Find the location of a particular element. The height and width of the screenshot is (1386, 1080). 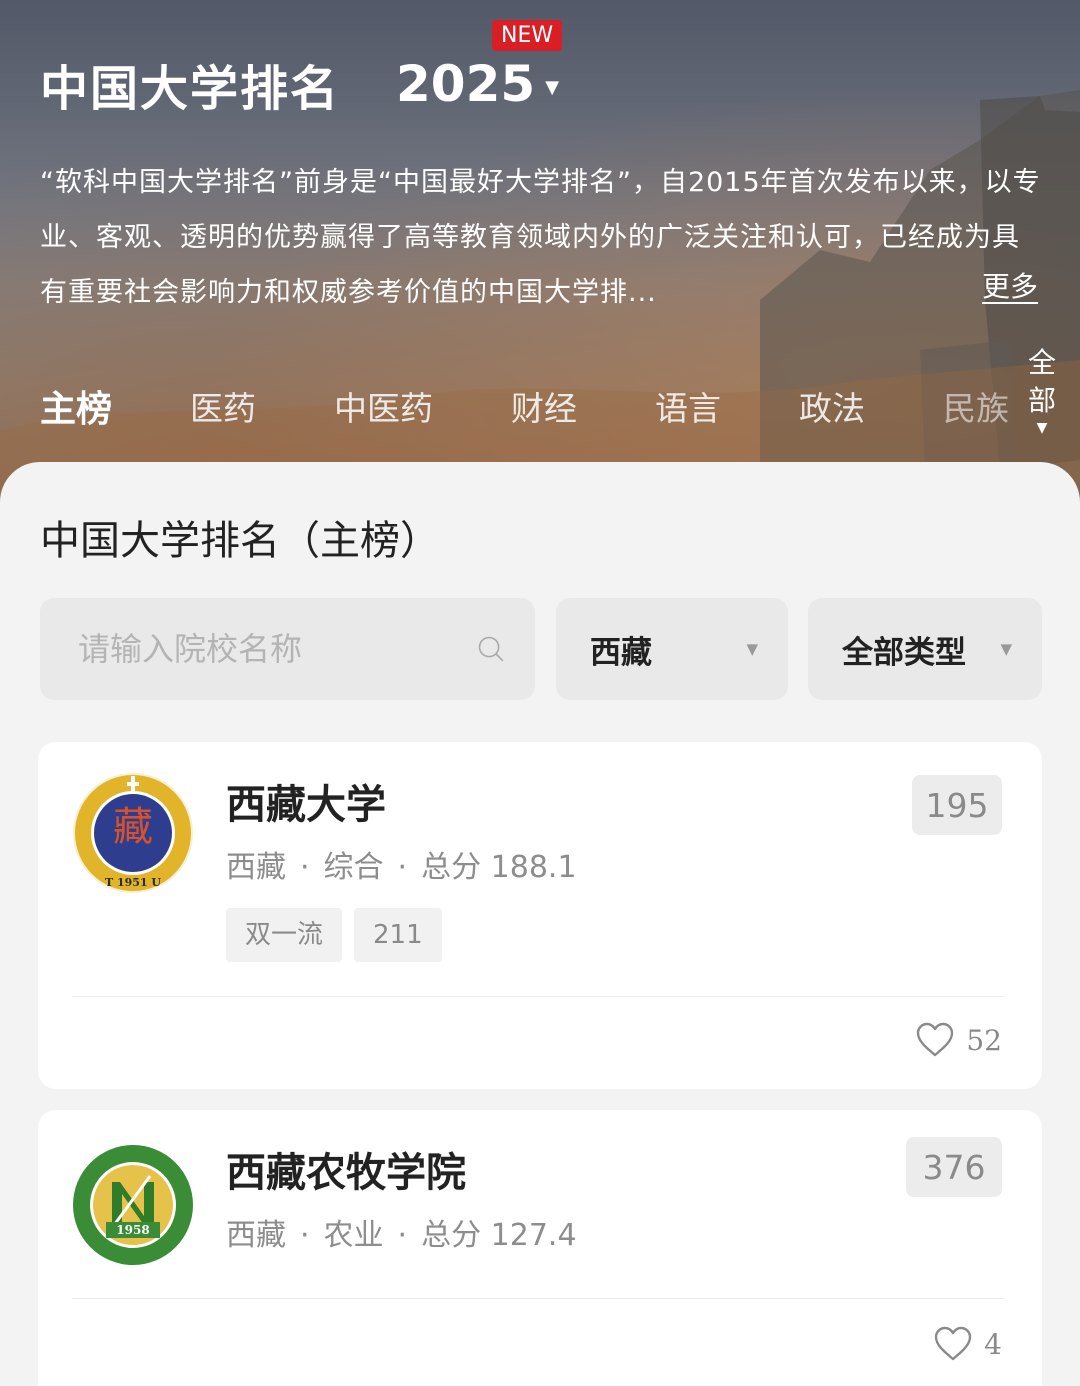

like-button: 4 is located at coordinates (968, 1344).